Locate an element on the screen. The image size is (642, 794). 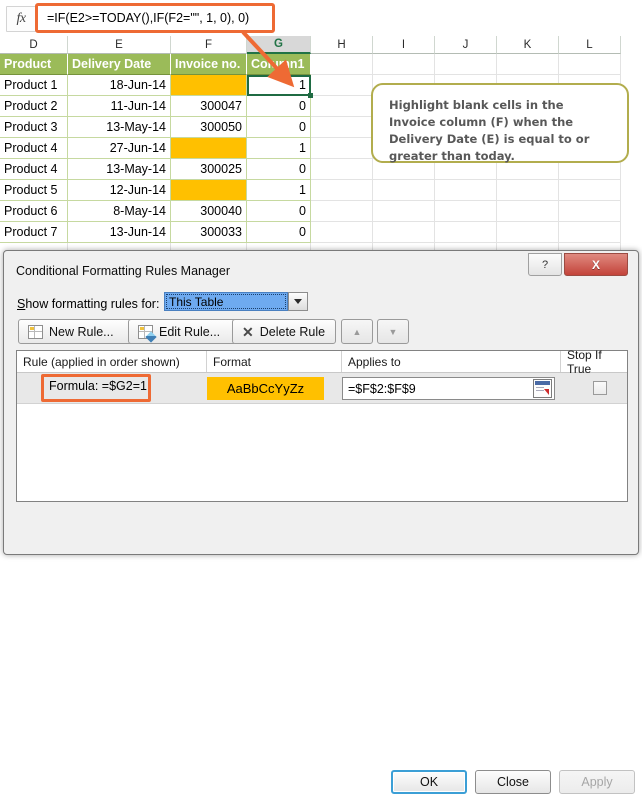
formula-input-highlight: =IF(E2>=TODAY(),IF(F2="", 1, 0), 0) is located at coordinates (155, 18).